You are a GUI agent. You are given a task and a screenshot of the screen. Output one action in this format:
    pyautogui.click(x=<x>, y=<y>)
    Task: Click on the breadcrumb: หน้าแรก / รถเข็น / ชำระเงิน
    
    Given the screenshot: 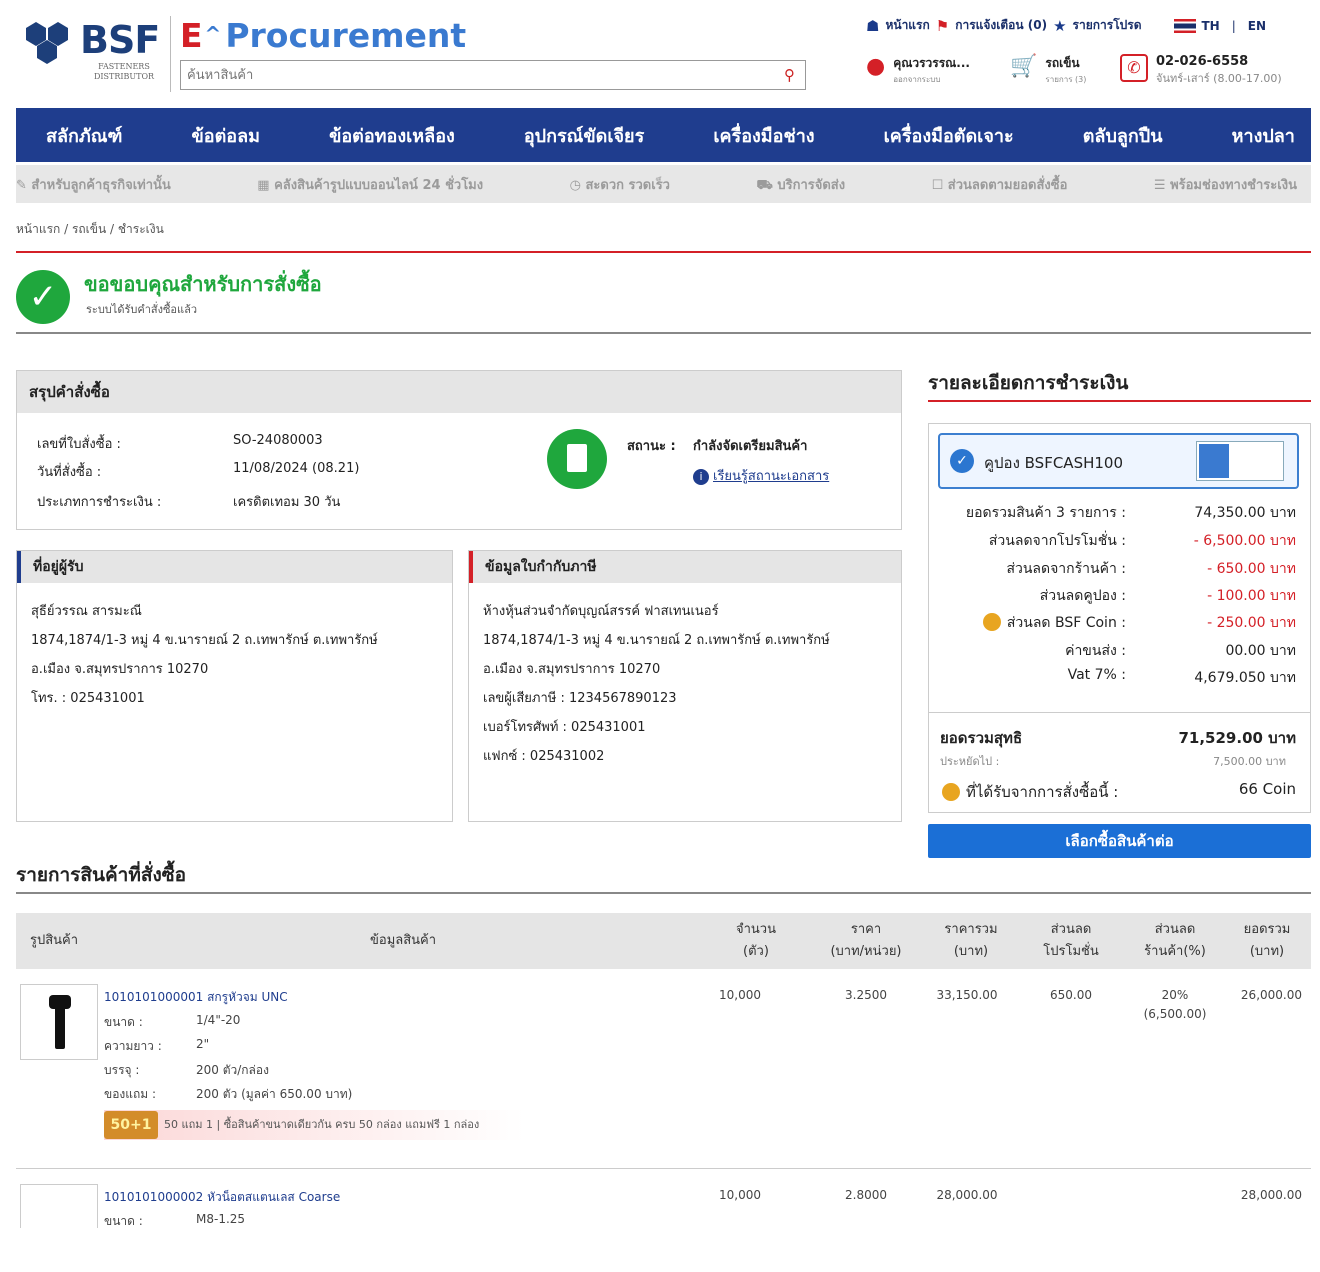 What is the action you would take?
    pyautogui.click(x=90, y=229)
    